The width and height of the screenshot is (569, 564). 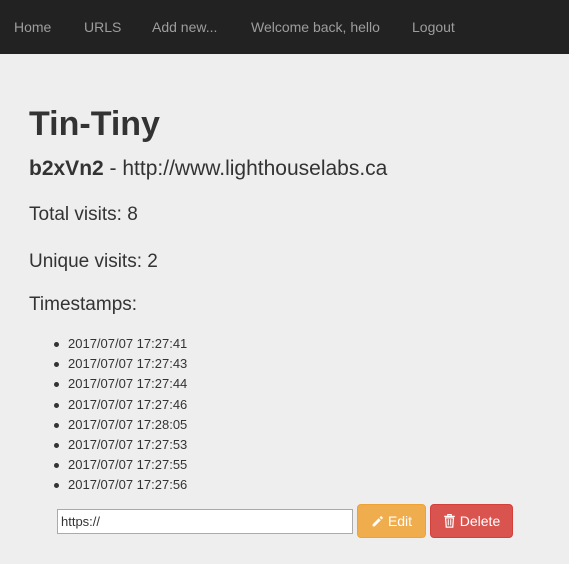 I want to click on timestamp-item: 2017/07/07 17:27:55, so click(x=120, y=465).